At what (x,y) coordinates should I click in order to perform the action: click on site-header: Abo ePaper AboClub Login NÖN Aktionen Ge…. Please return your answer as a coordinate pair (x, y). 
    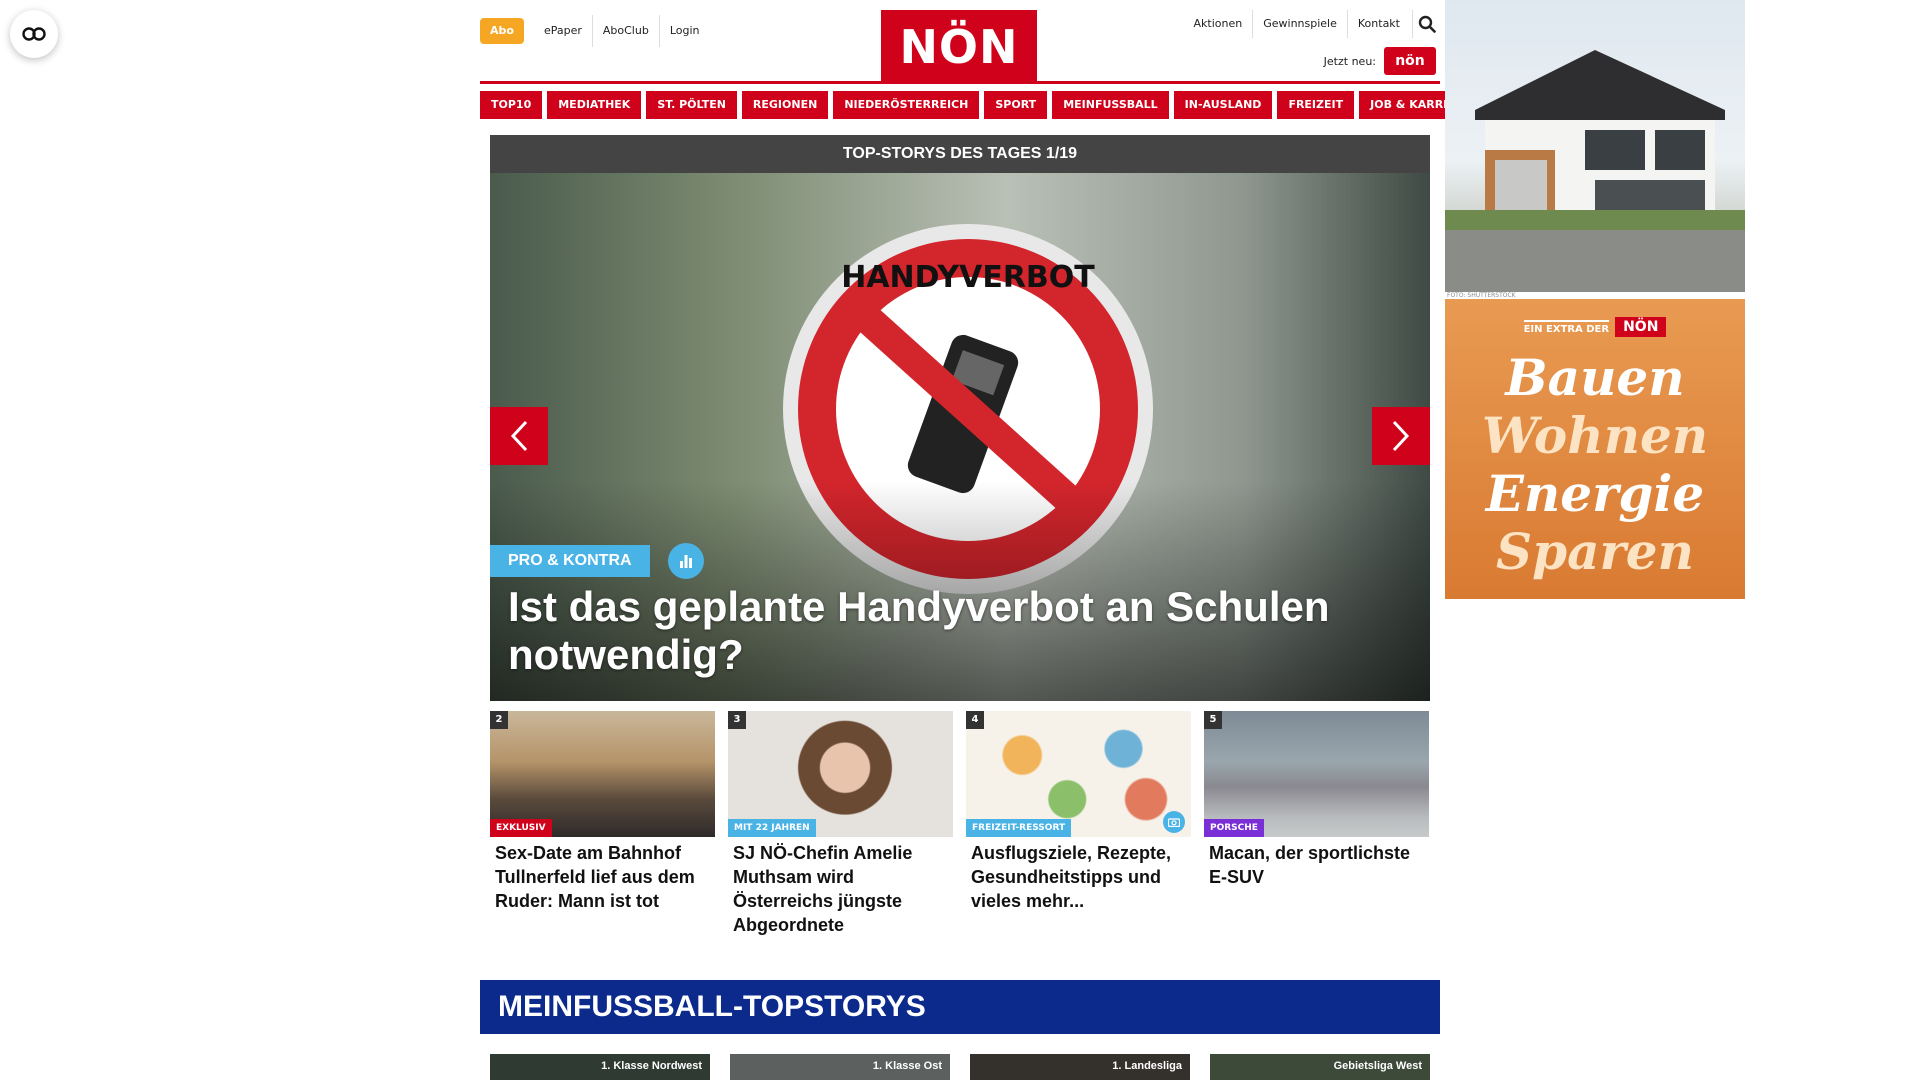
    Looking at the image, I should click on (960, 42).